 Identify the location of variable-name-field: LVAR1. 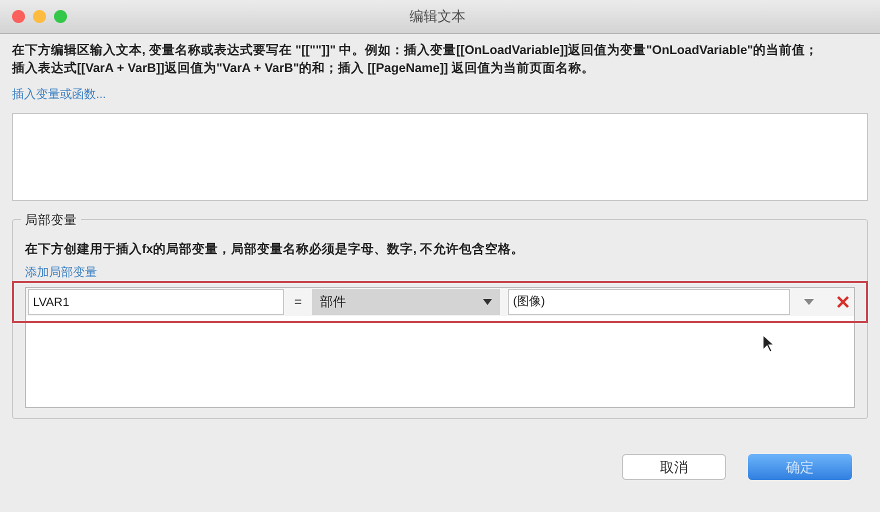
(156, 301).